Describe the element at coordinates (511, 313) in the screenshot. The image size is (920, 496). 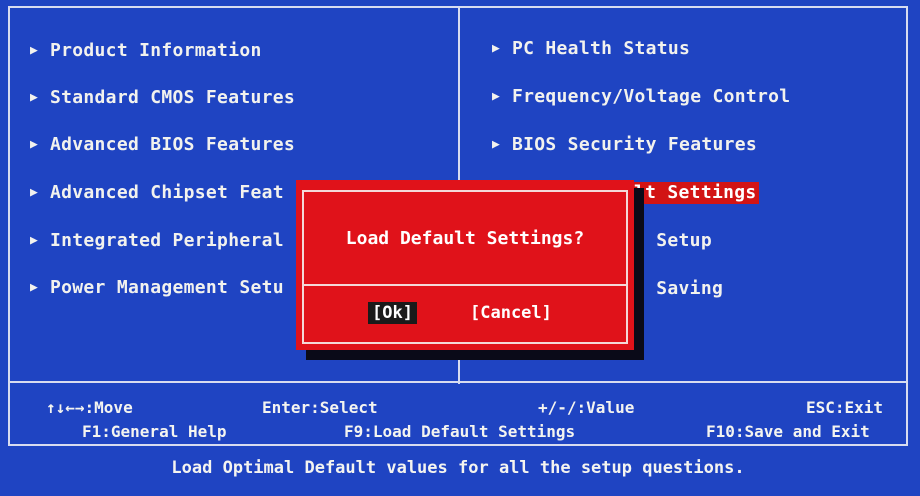
I see `cancel-button: [Cancel]` at that location.